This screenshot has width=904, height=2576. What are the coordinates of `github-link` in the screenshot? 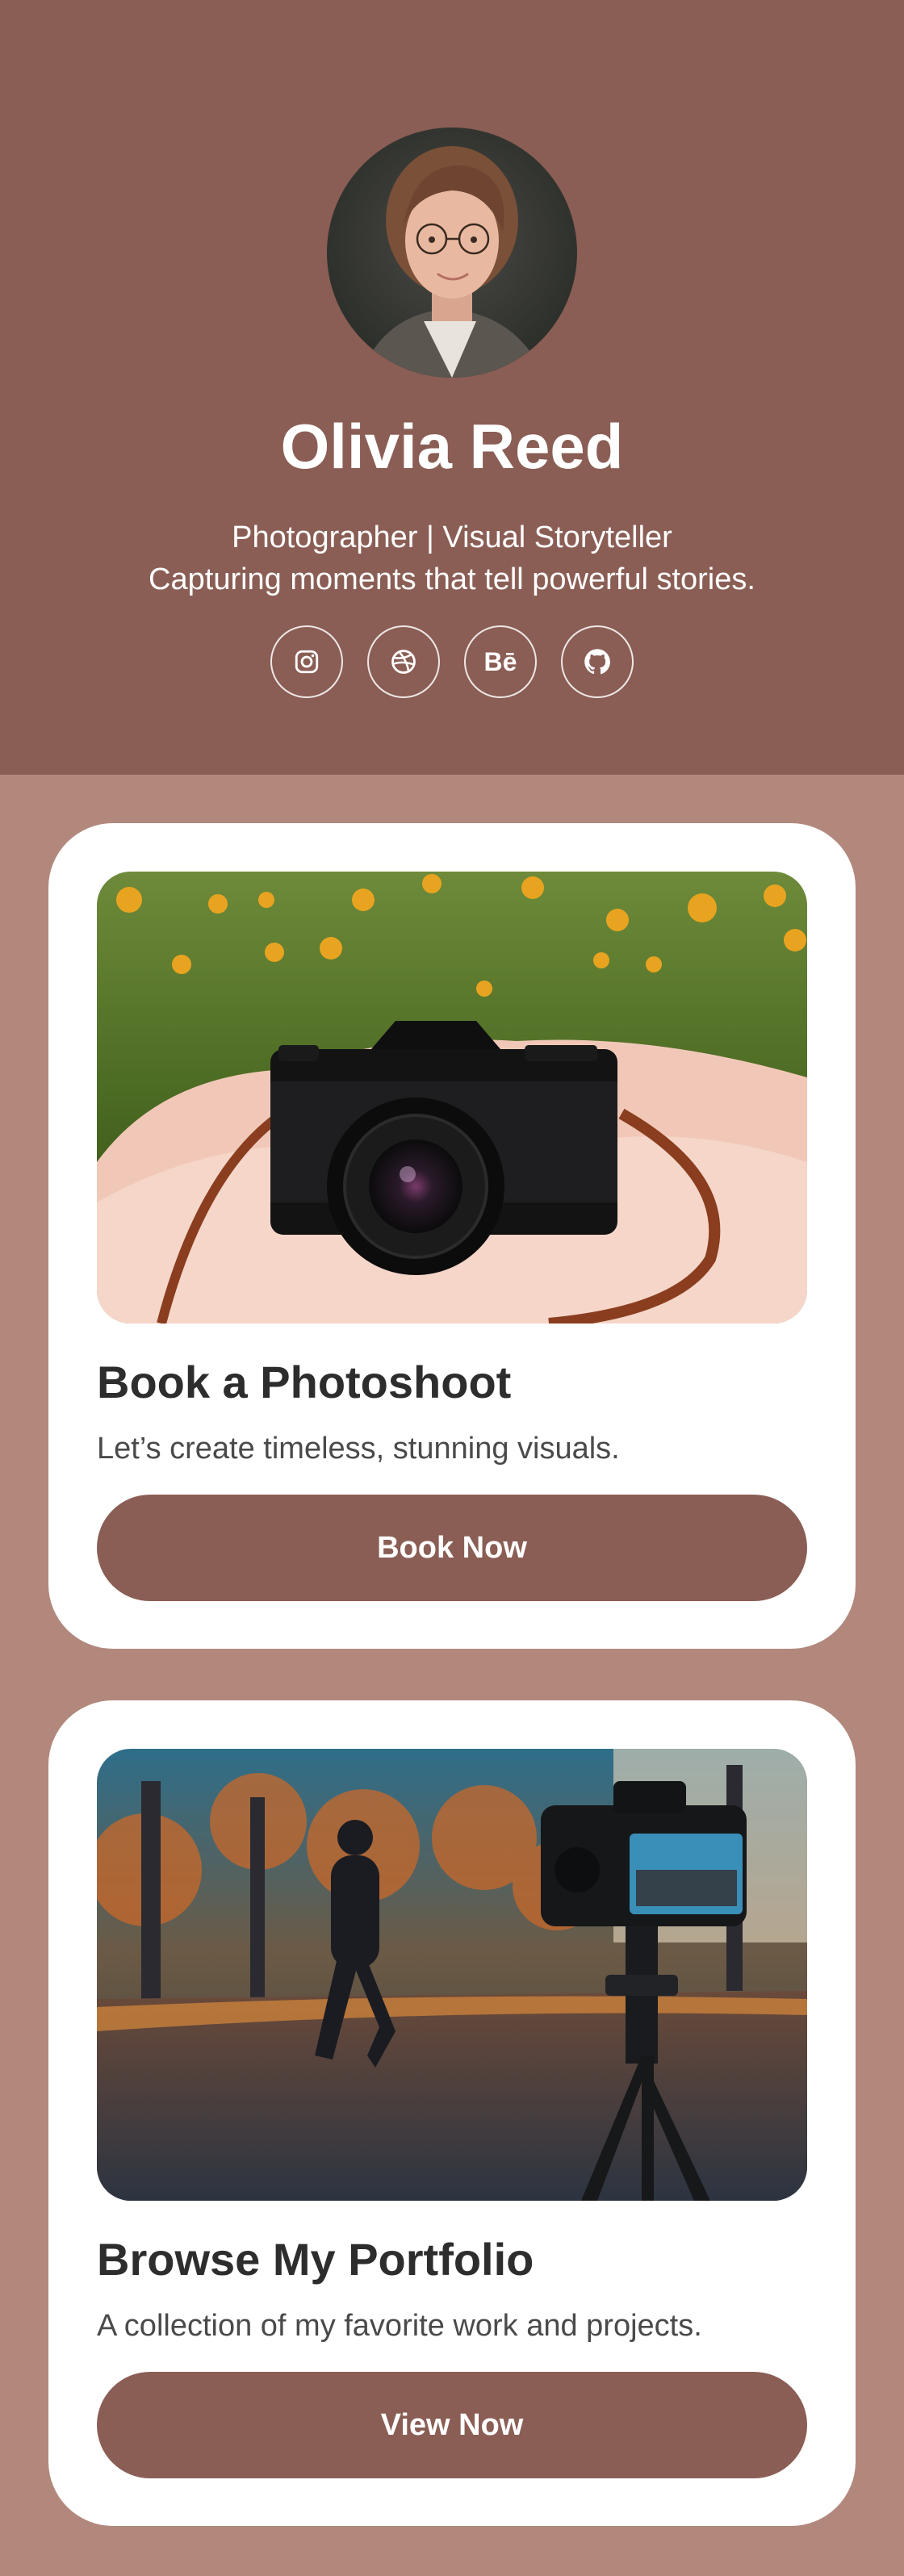 It's located at (597, 661).